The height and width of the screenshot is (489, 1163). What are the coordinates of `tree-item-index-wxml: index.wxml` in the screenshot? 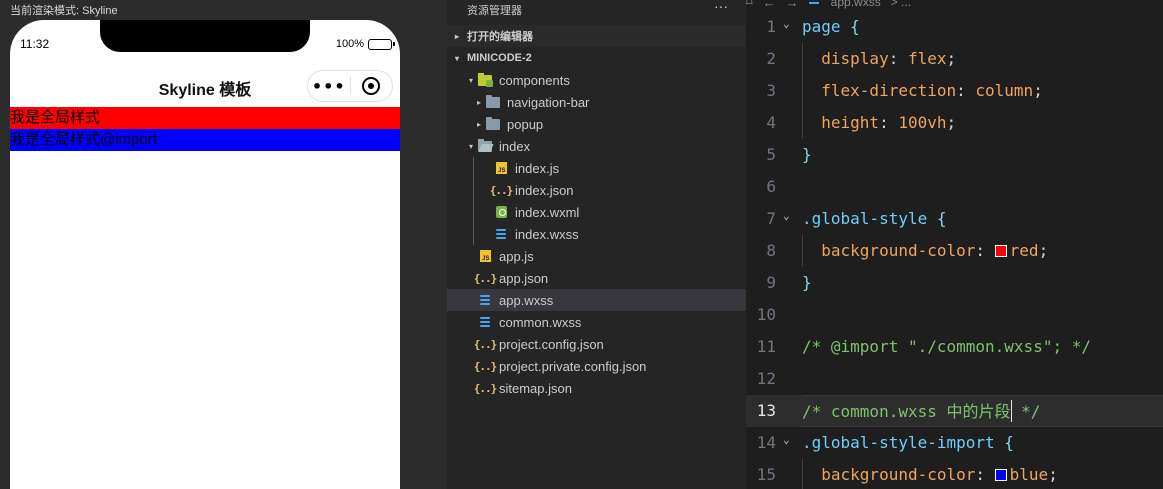 It's located at (596, 212).